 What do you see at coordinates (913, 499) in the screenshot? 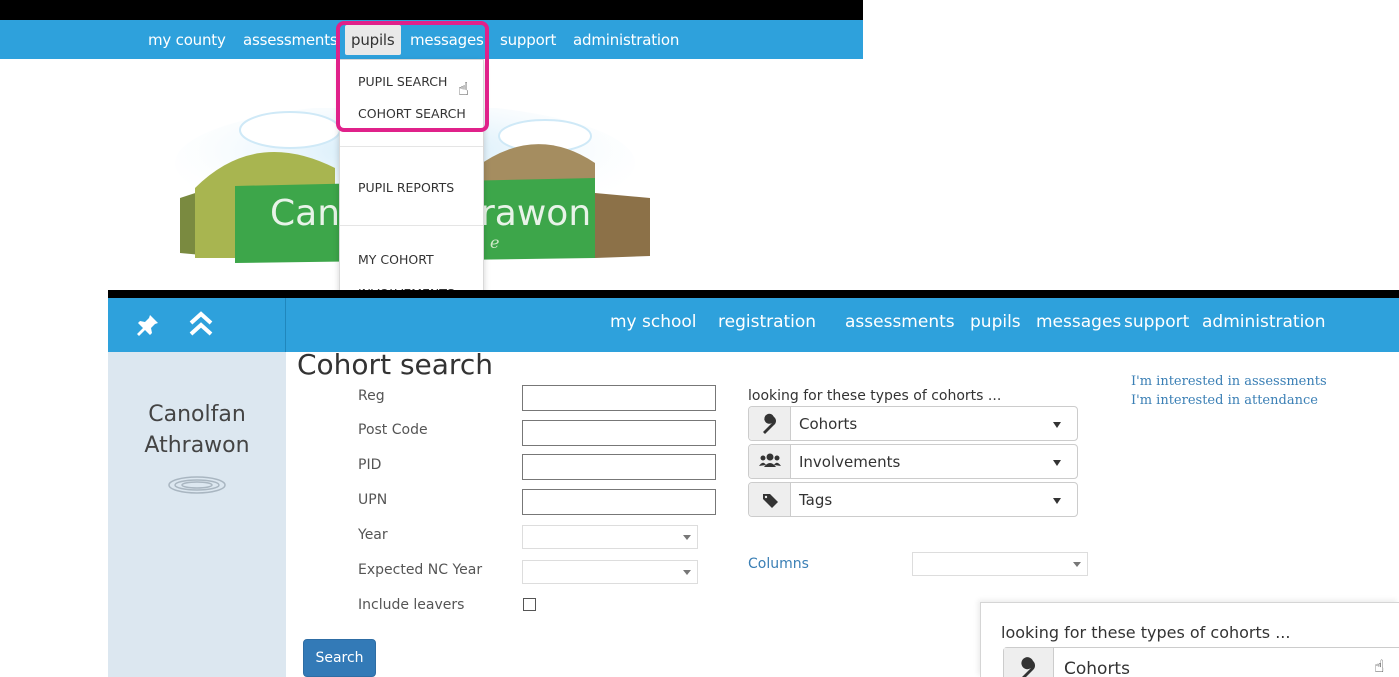
I see `tags-select: Tags` at bounding box center [913, 499].